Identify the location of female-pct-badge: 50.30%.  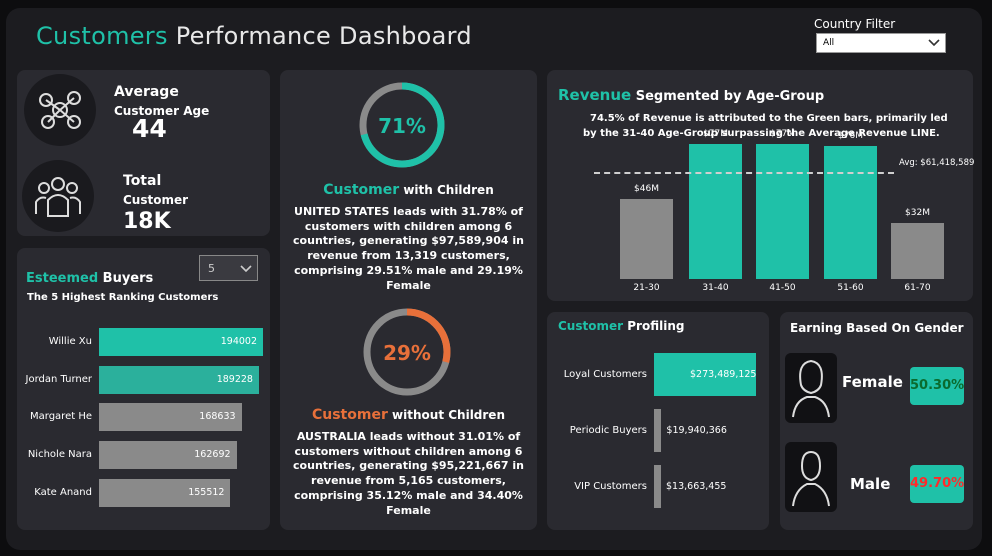
(937, 386).